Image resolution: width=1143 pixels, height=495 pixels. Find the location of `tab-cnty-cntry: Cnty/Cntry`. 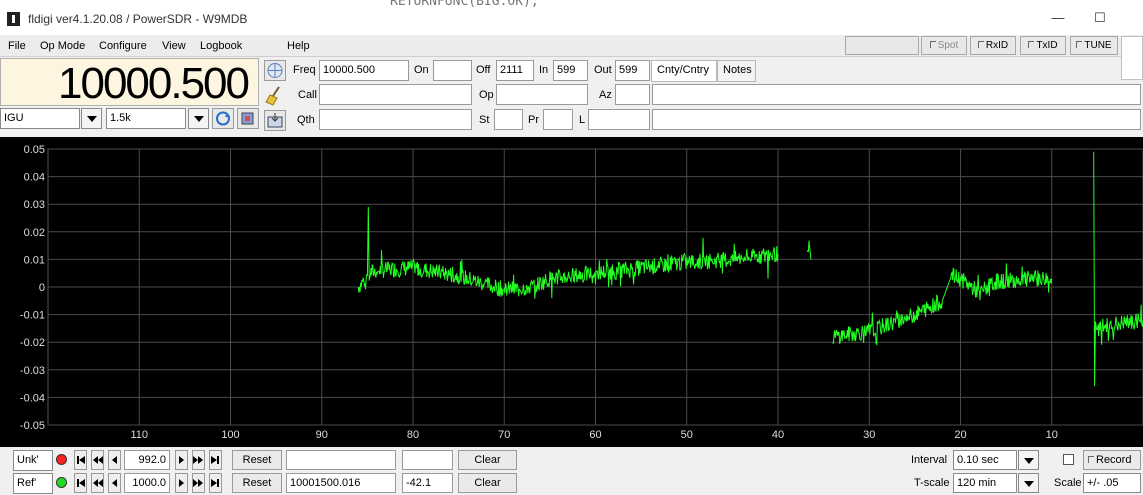

tab-cnty-cntry: Cnty/Cntry is located at coordinates (684, 71).